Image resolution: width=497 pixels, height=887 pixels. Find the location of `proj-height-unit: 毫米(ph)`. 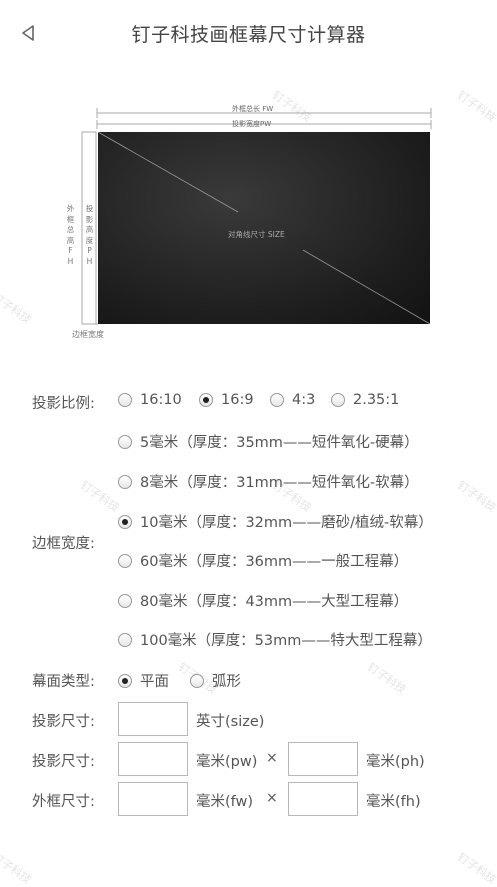

proj-height-unit: 毫米(ph) is located at coordinates (395, 762).